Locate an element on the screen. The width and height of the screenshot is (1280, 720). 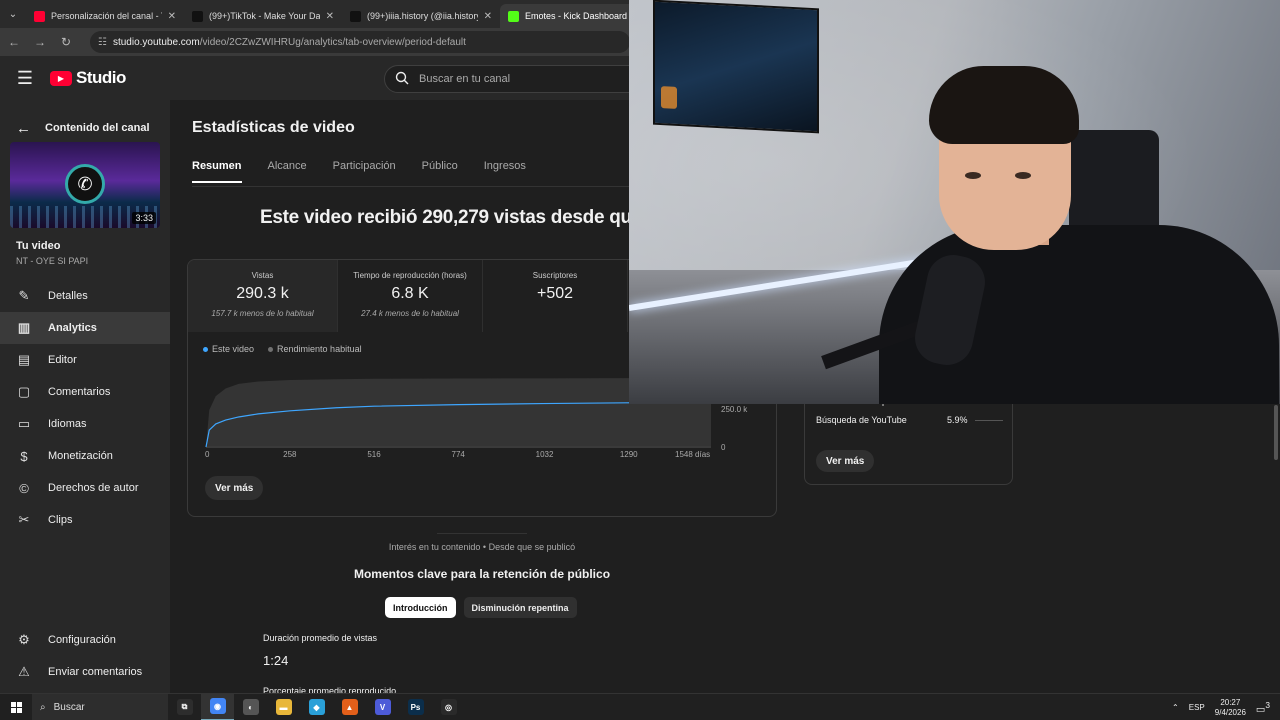
tab-participación: Participación is located at coordinates (364, 171).